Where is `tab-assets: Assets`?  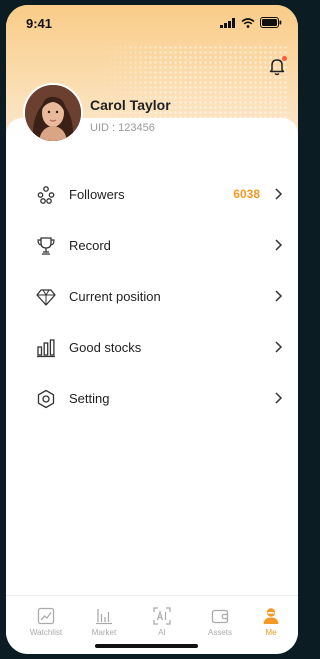 tab-assets: Assets is located at coordinates (220, 621).